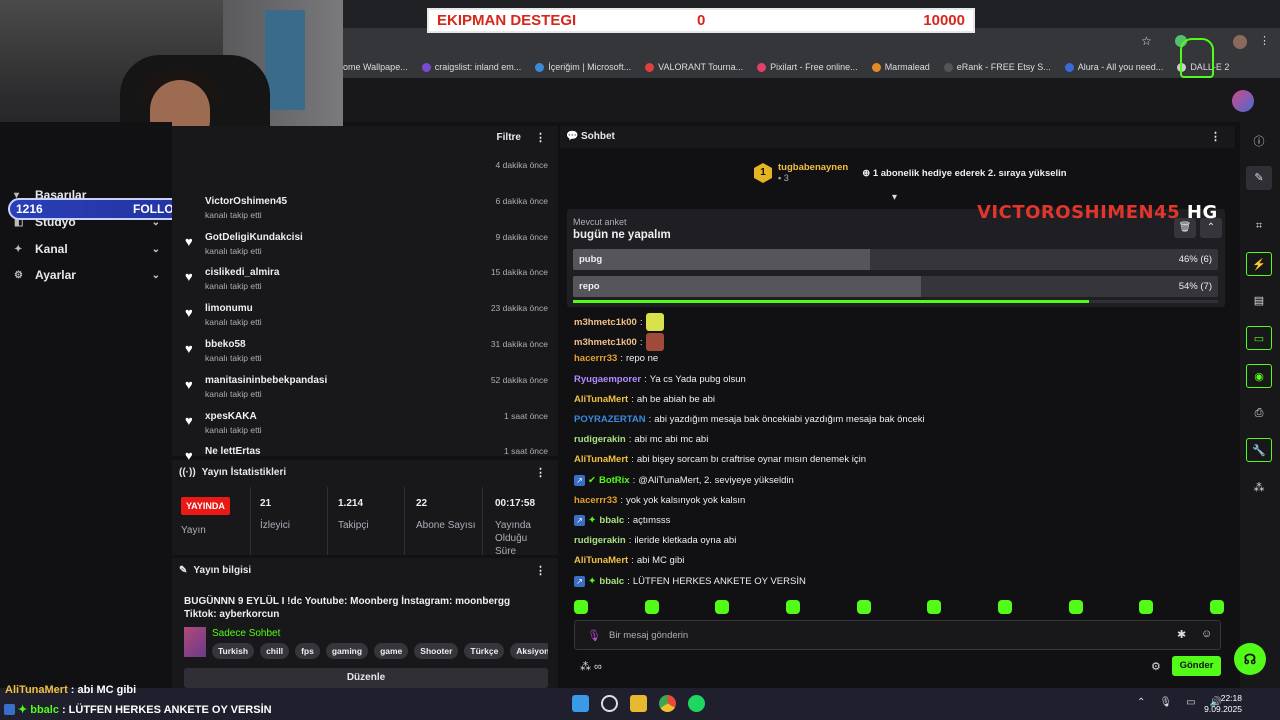 The image size is (1280, 720). What do you see at coordinates (484, 651) in the screenshot?
I see `tag-chip: Türkçe` at bounding box center [484, 651].